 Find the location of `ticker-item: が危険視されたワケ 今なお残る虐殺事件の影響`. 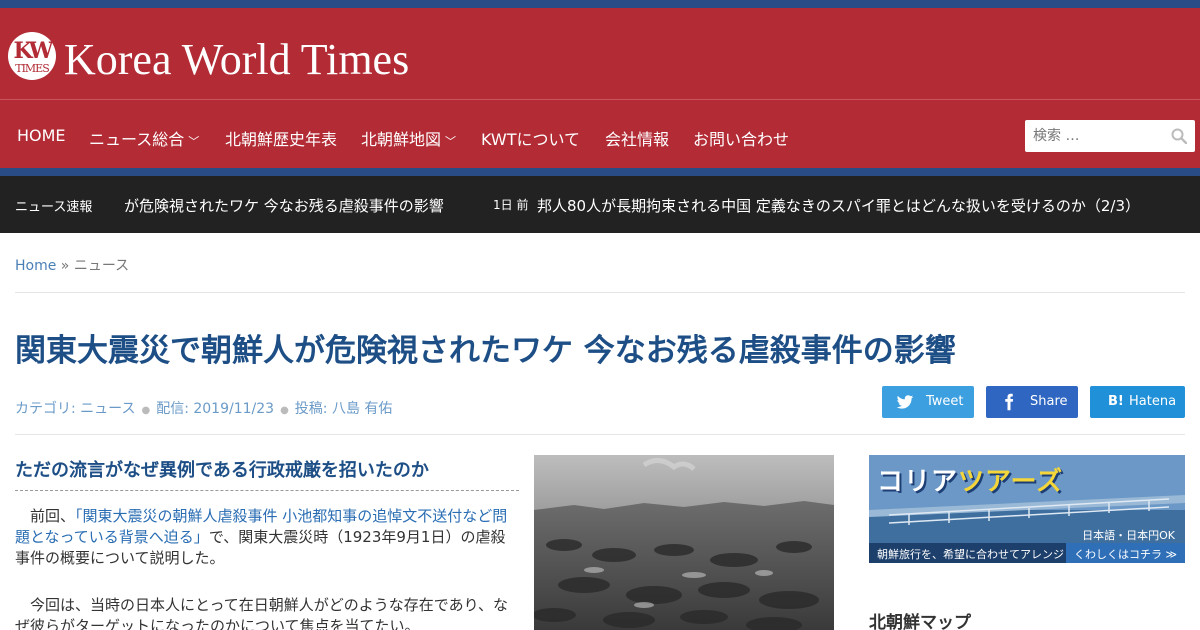

ticker-item: が危険視されたワケ 今なお残る虐殺事件の影響 is located at coordinates (284, 205).